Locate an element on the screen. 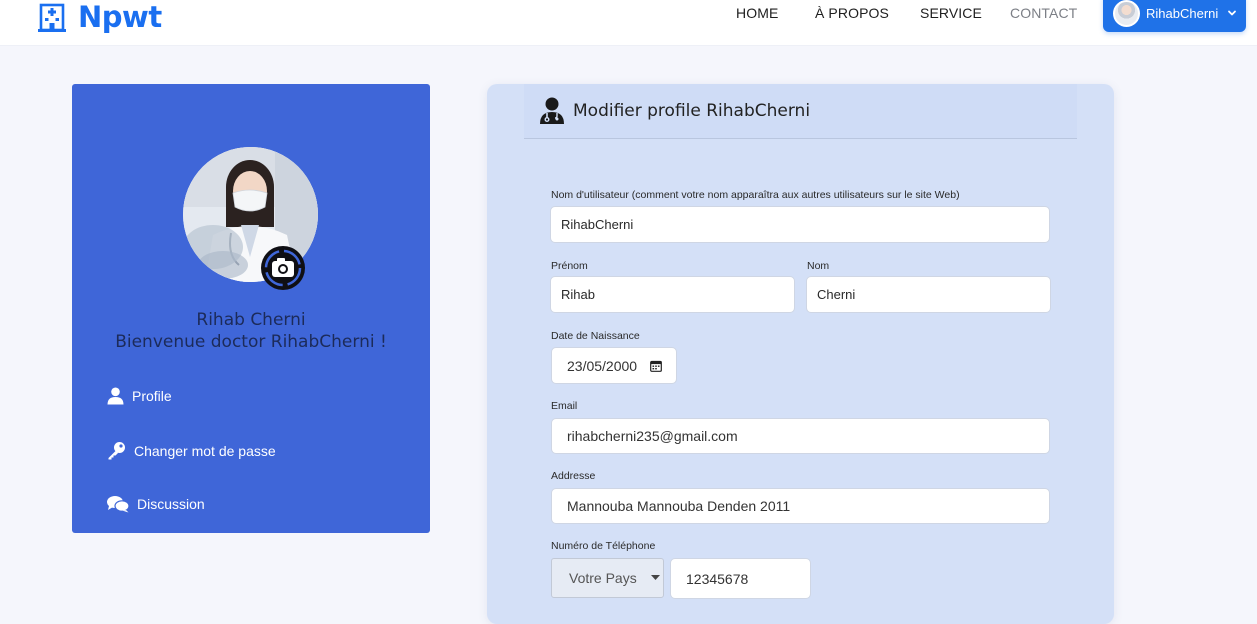 The width and height of the screenshot is (1257, 624). sidebar-item-label: Profile is located at coordinates (152, 396).